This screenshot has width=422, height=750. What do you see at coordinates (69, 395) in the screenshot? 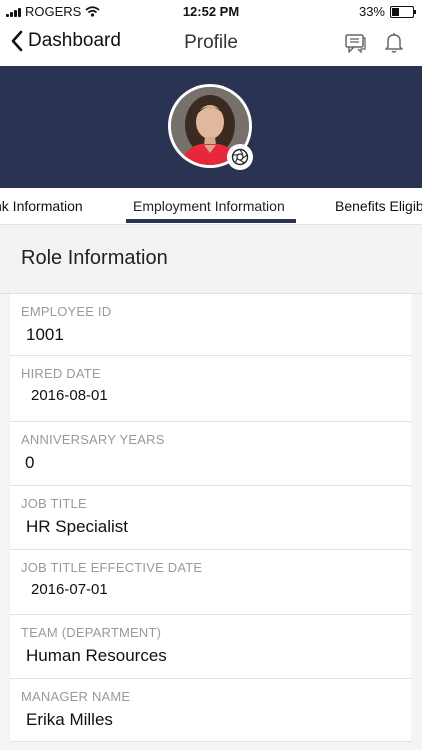
I see `field-value: 2016-08-01` at bounding box center [69, 395].